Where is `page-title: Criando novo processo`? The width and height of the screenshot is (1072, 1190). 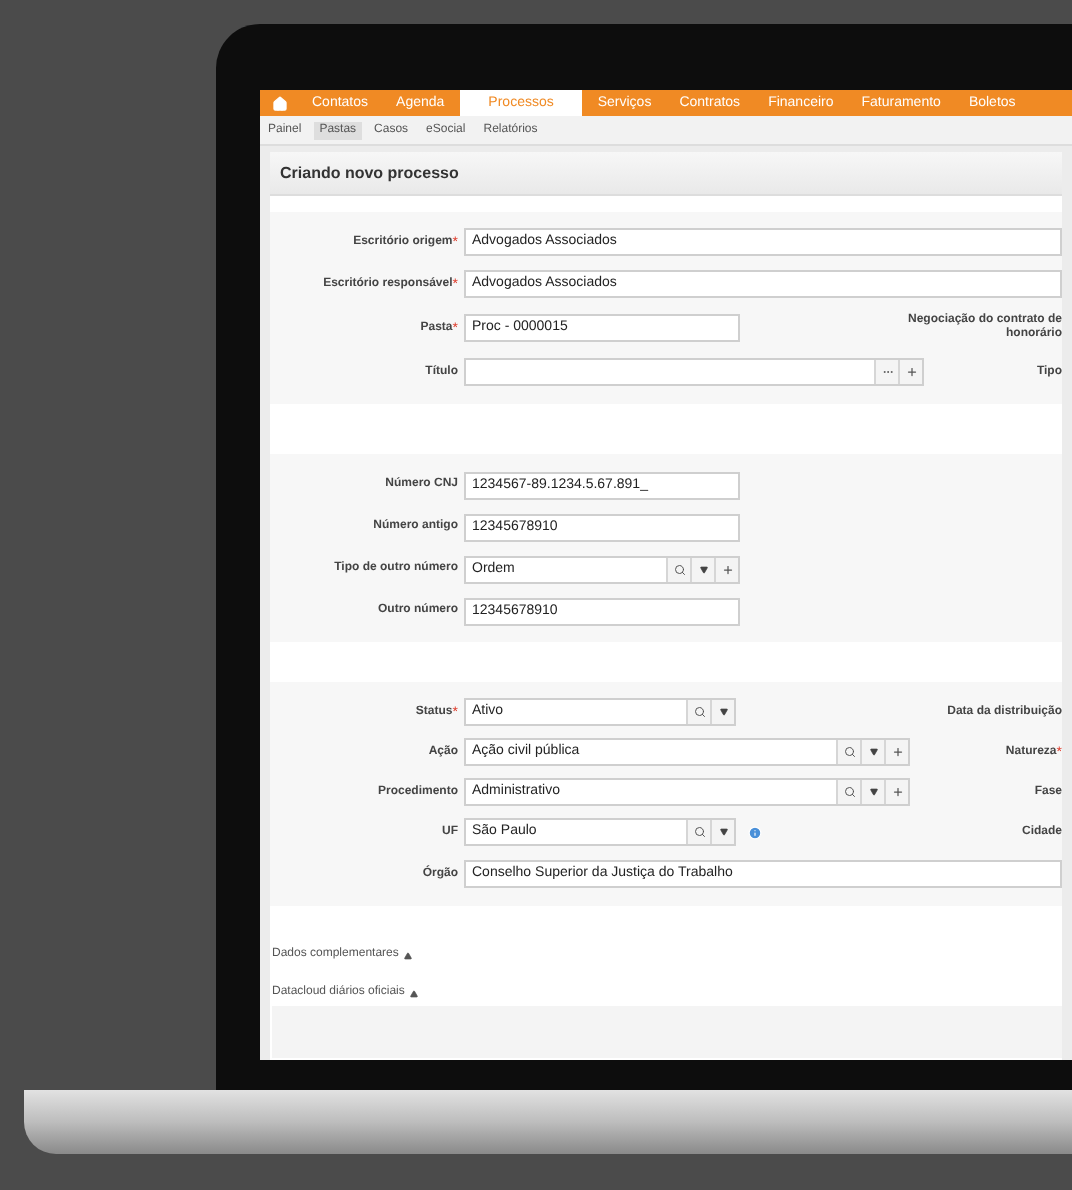
page-title: Criando novo processo is located at coordinates (369, 173).